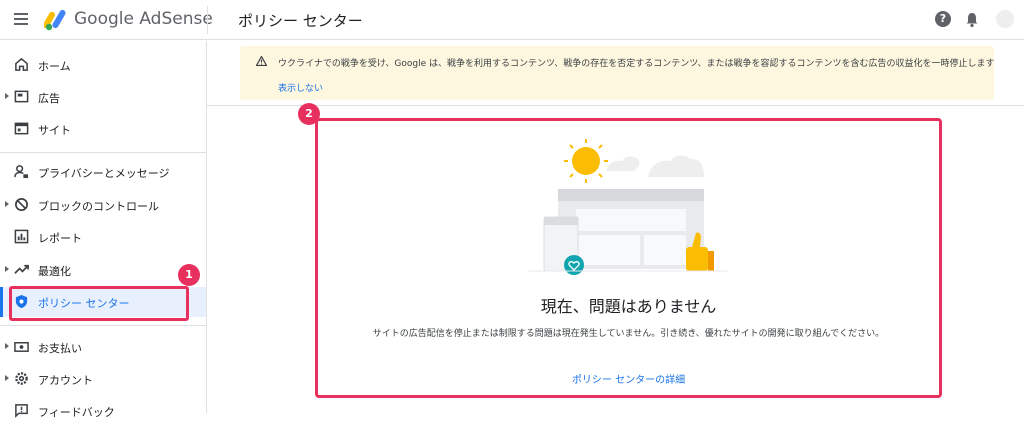 This screenshot has width=1024, height=426. Describe the element at coordinates (55, 20) in the screenshot. I see `adsense-logo-icon` at that location.